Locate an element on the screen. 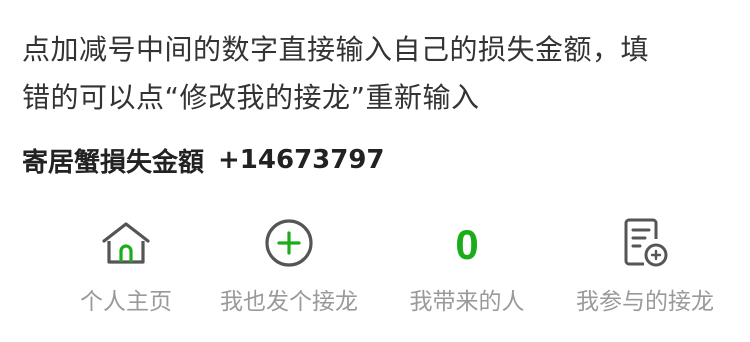  nav-item-home-label: 个人主页 is located at coordinates (126, 302).